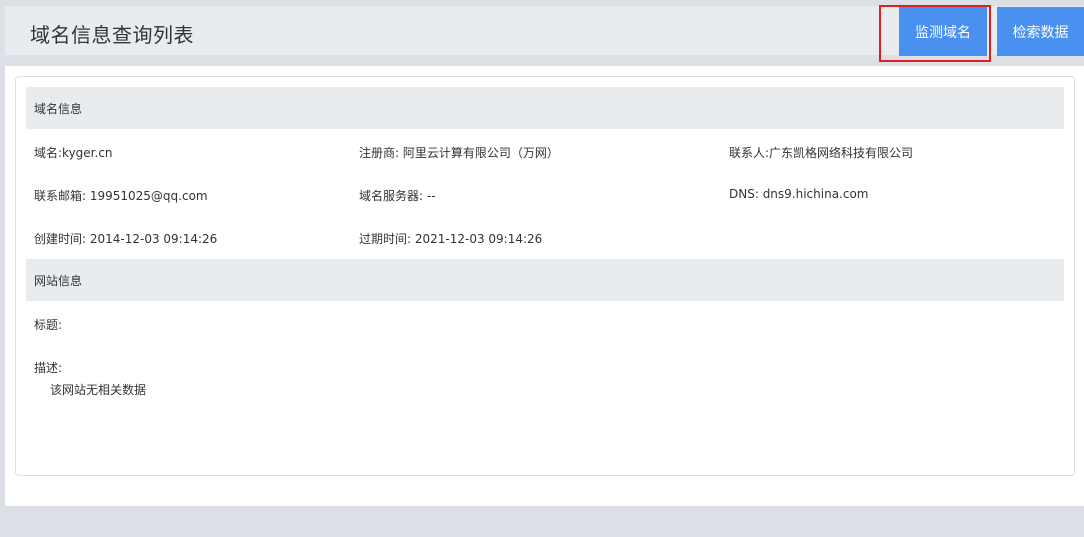 The image size is (1084, 537). Describe the element at coordinates (821, 153) in the screenshot. I see `contact-field: 联系人:广东凯格网络科技有限公司` at that location.